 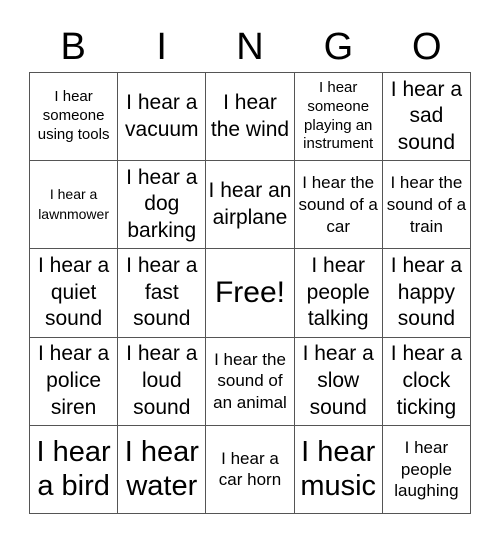 I want to click on bingo-cell: I hear people laughing, so click(x=426, y=469).